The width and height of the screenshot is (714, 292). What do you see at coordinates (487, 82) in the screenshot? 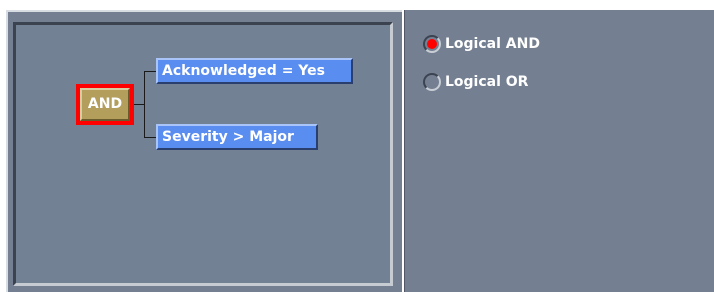
I see `radio-label: Logical OR` at bounding box center [487, 82].